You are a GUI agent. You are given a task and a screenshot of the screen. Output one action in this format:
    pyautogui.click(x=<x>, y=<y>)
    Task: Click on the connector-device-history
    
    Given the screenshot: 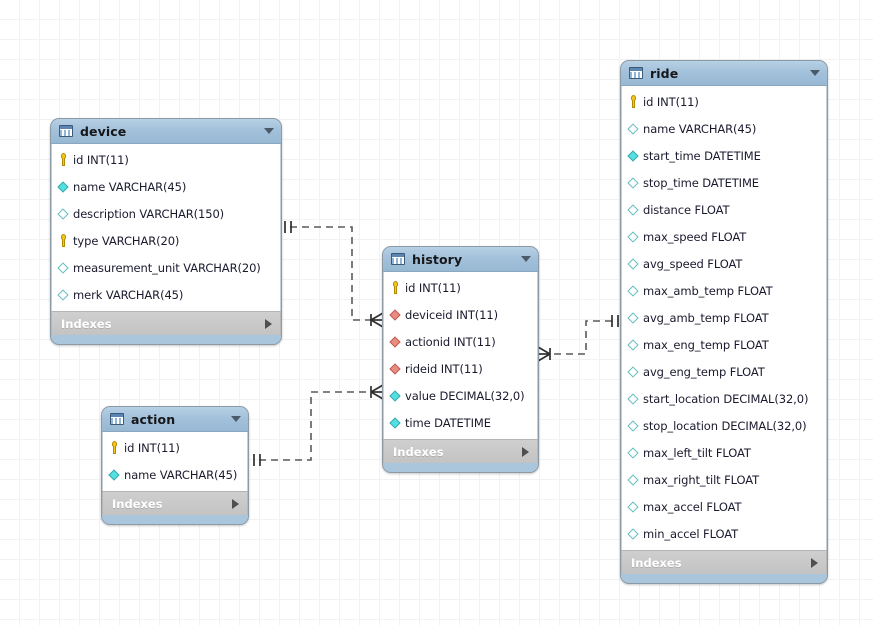 What is the action you would take?
    pyautogui.click(x=331, y=273)
    